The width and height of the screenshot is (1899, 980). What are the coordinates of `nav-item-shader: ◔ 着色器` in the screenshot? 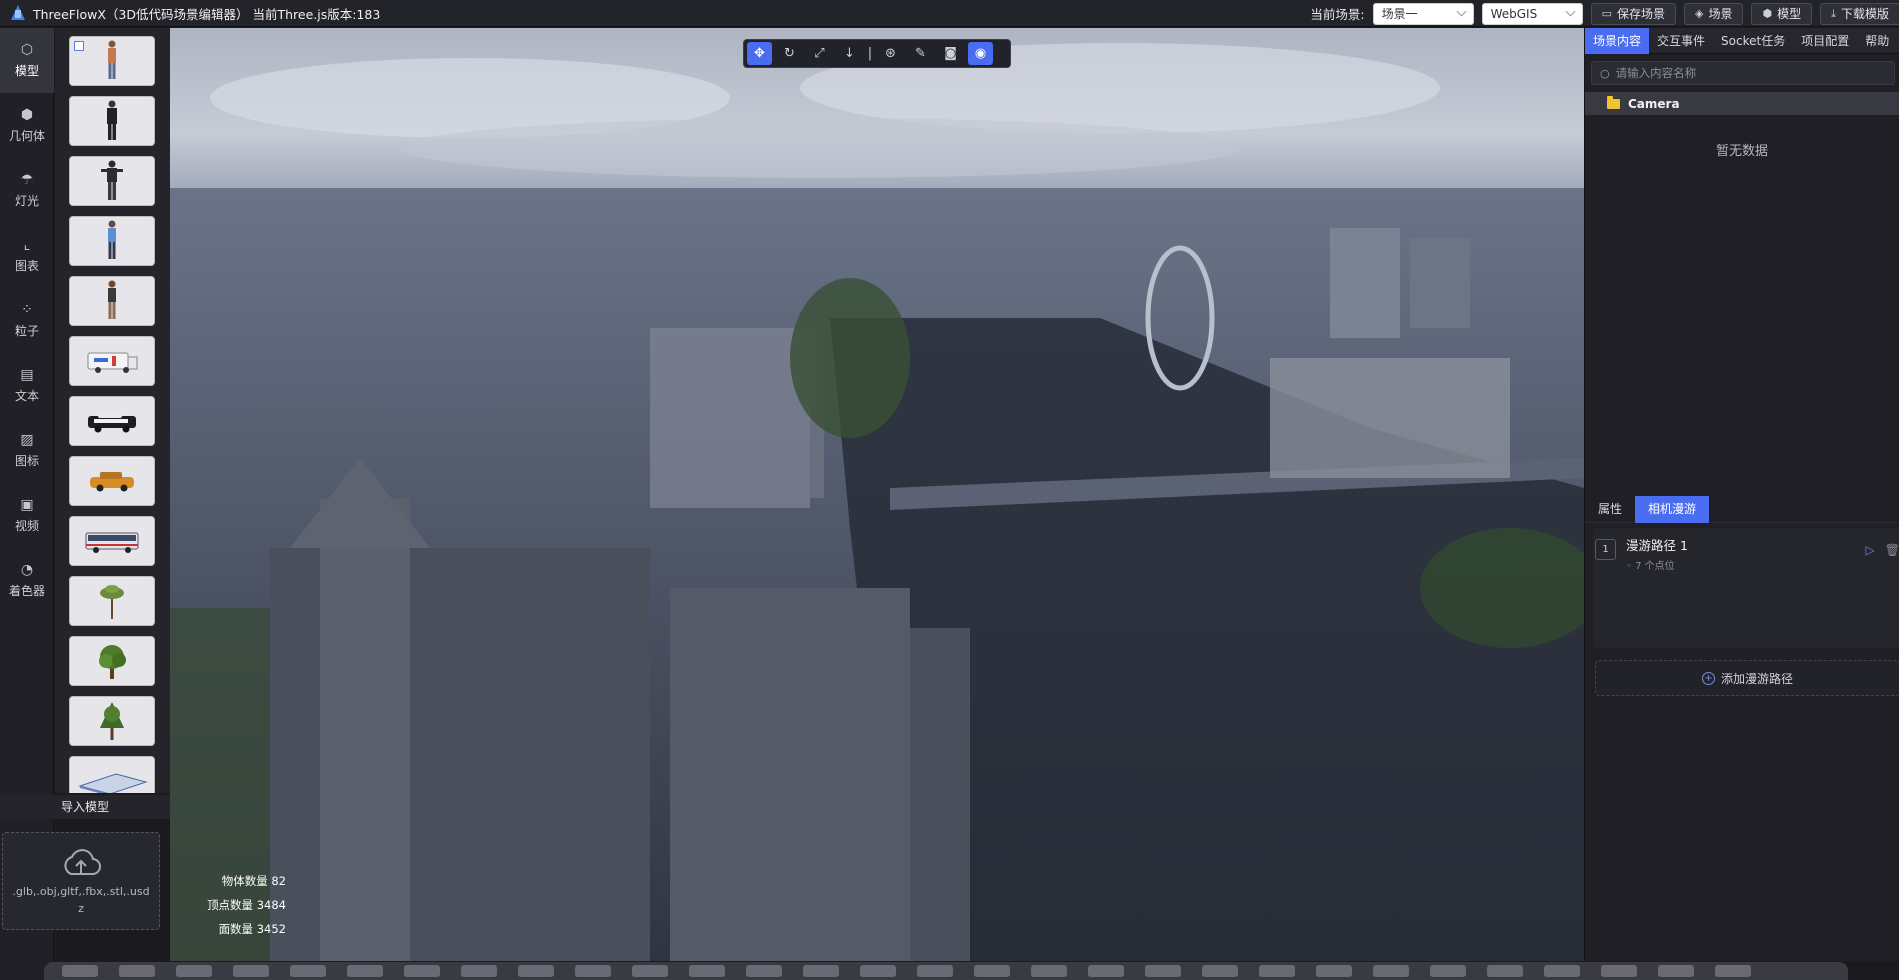 It's located at (27, 580).